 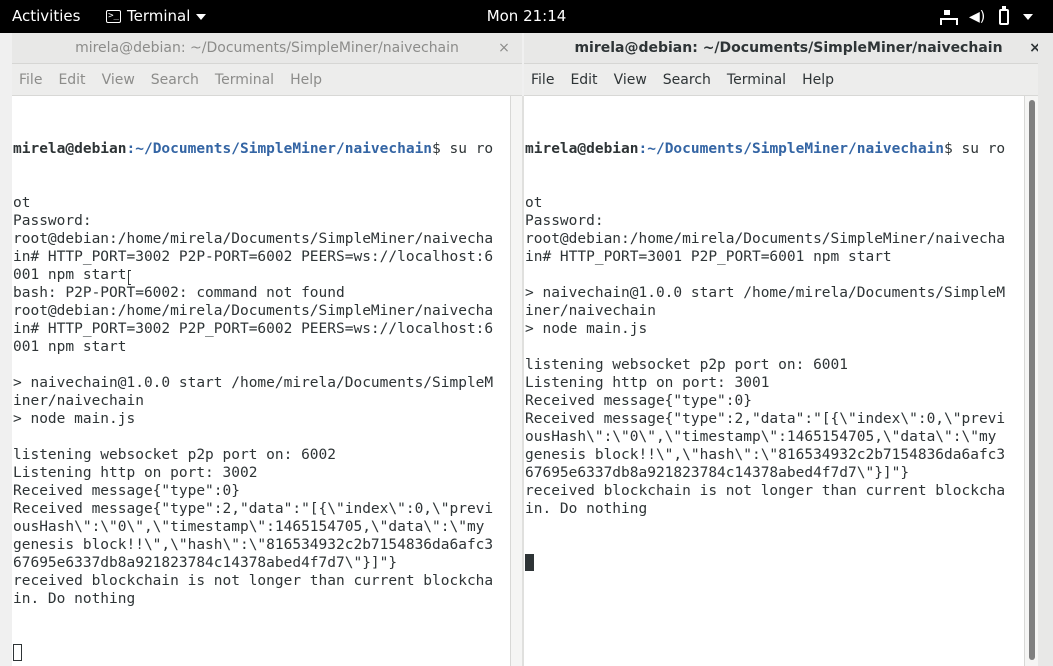 I want to click on scrollbar-thumb, so click(x=1032, y=380).